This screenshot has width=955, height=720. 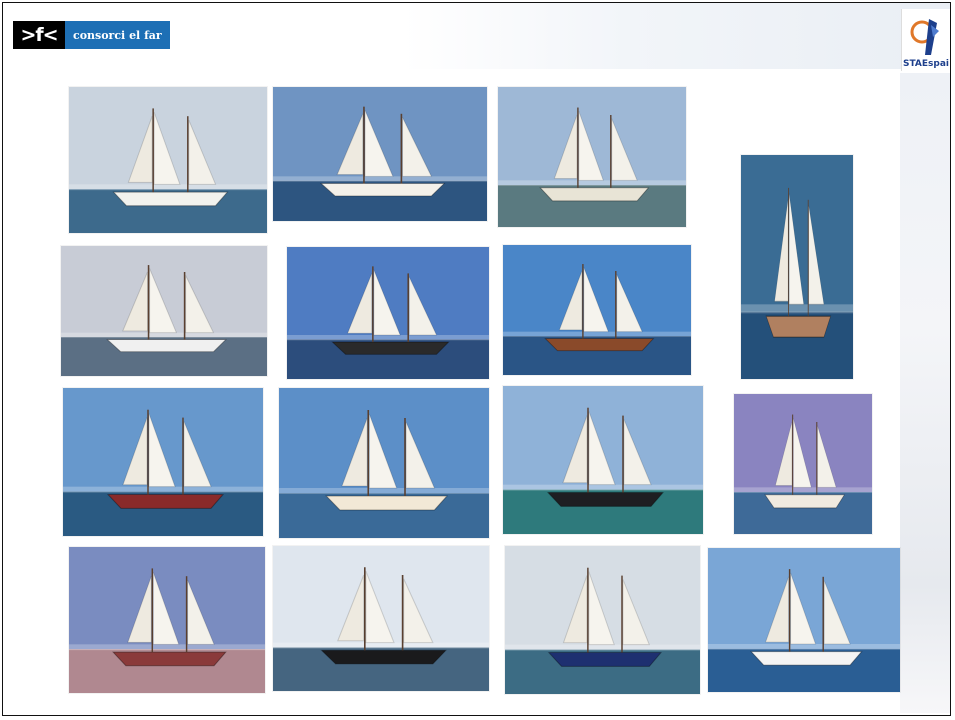 I want to click on tall-sail-aerial-photo, so click(x=797, y=267).